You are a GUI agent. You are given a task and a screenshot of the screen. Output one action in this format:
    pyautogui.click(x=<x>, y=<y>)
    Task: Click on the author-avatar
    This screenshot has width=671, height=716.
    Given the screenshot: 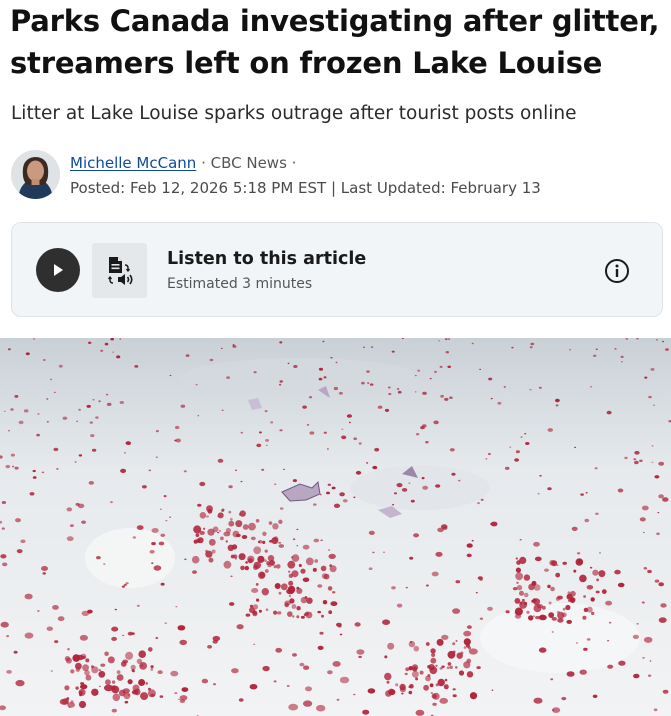 What is the action you would take?
    pyautogui.click(x=35, y=174)
    